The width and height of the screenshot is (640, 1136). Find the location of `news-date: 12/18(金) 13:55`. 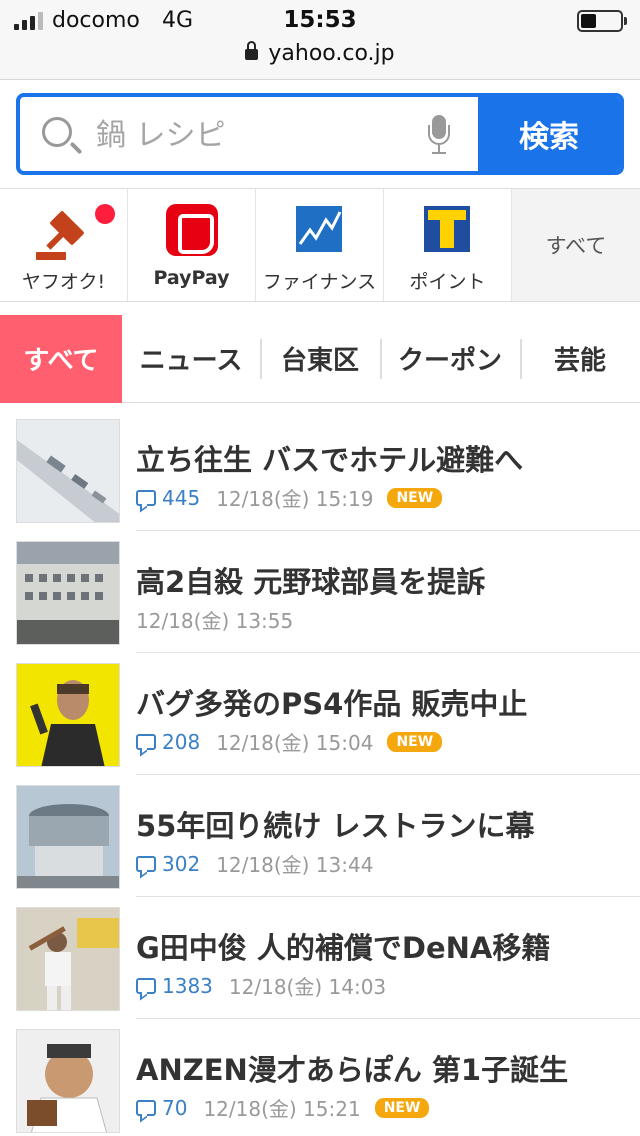

news-date: 12/18(金) 13:55 is located at coordinates (215, 621).